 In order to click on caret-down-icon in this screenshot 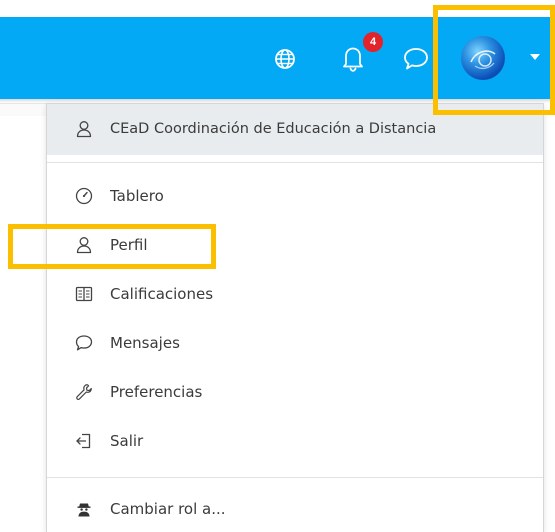, I will do `click(535, 57)`.